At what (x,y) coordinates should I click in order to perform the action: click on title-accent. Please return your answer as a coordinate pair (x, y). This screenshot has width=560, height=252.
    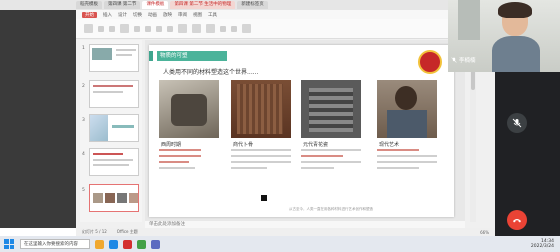
    Looking at the image, I should click on (151, 56).